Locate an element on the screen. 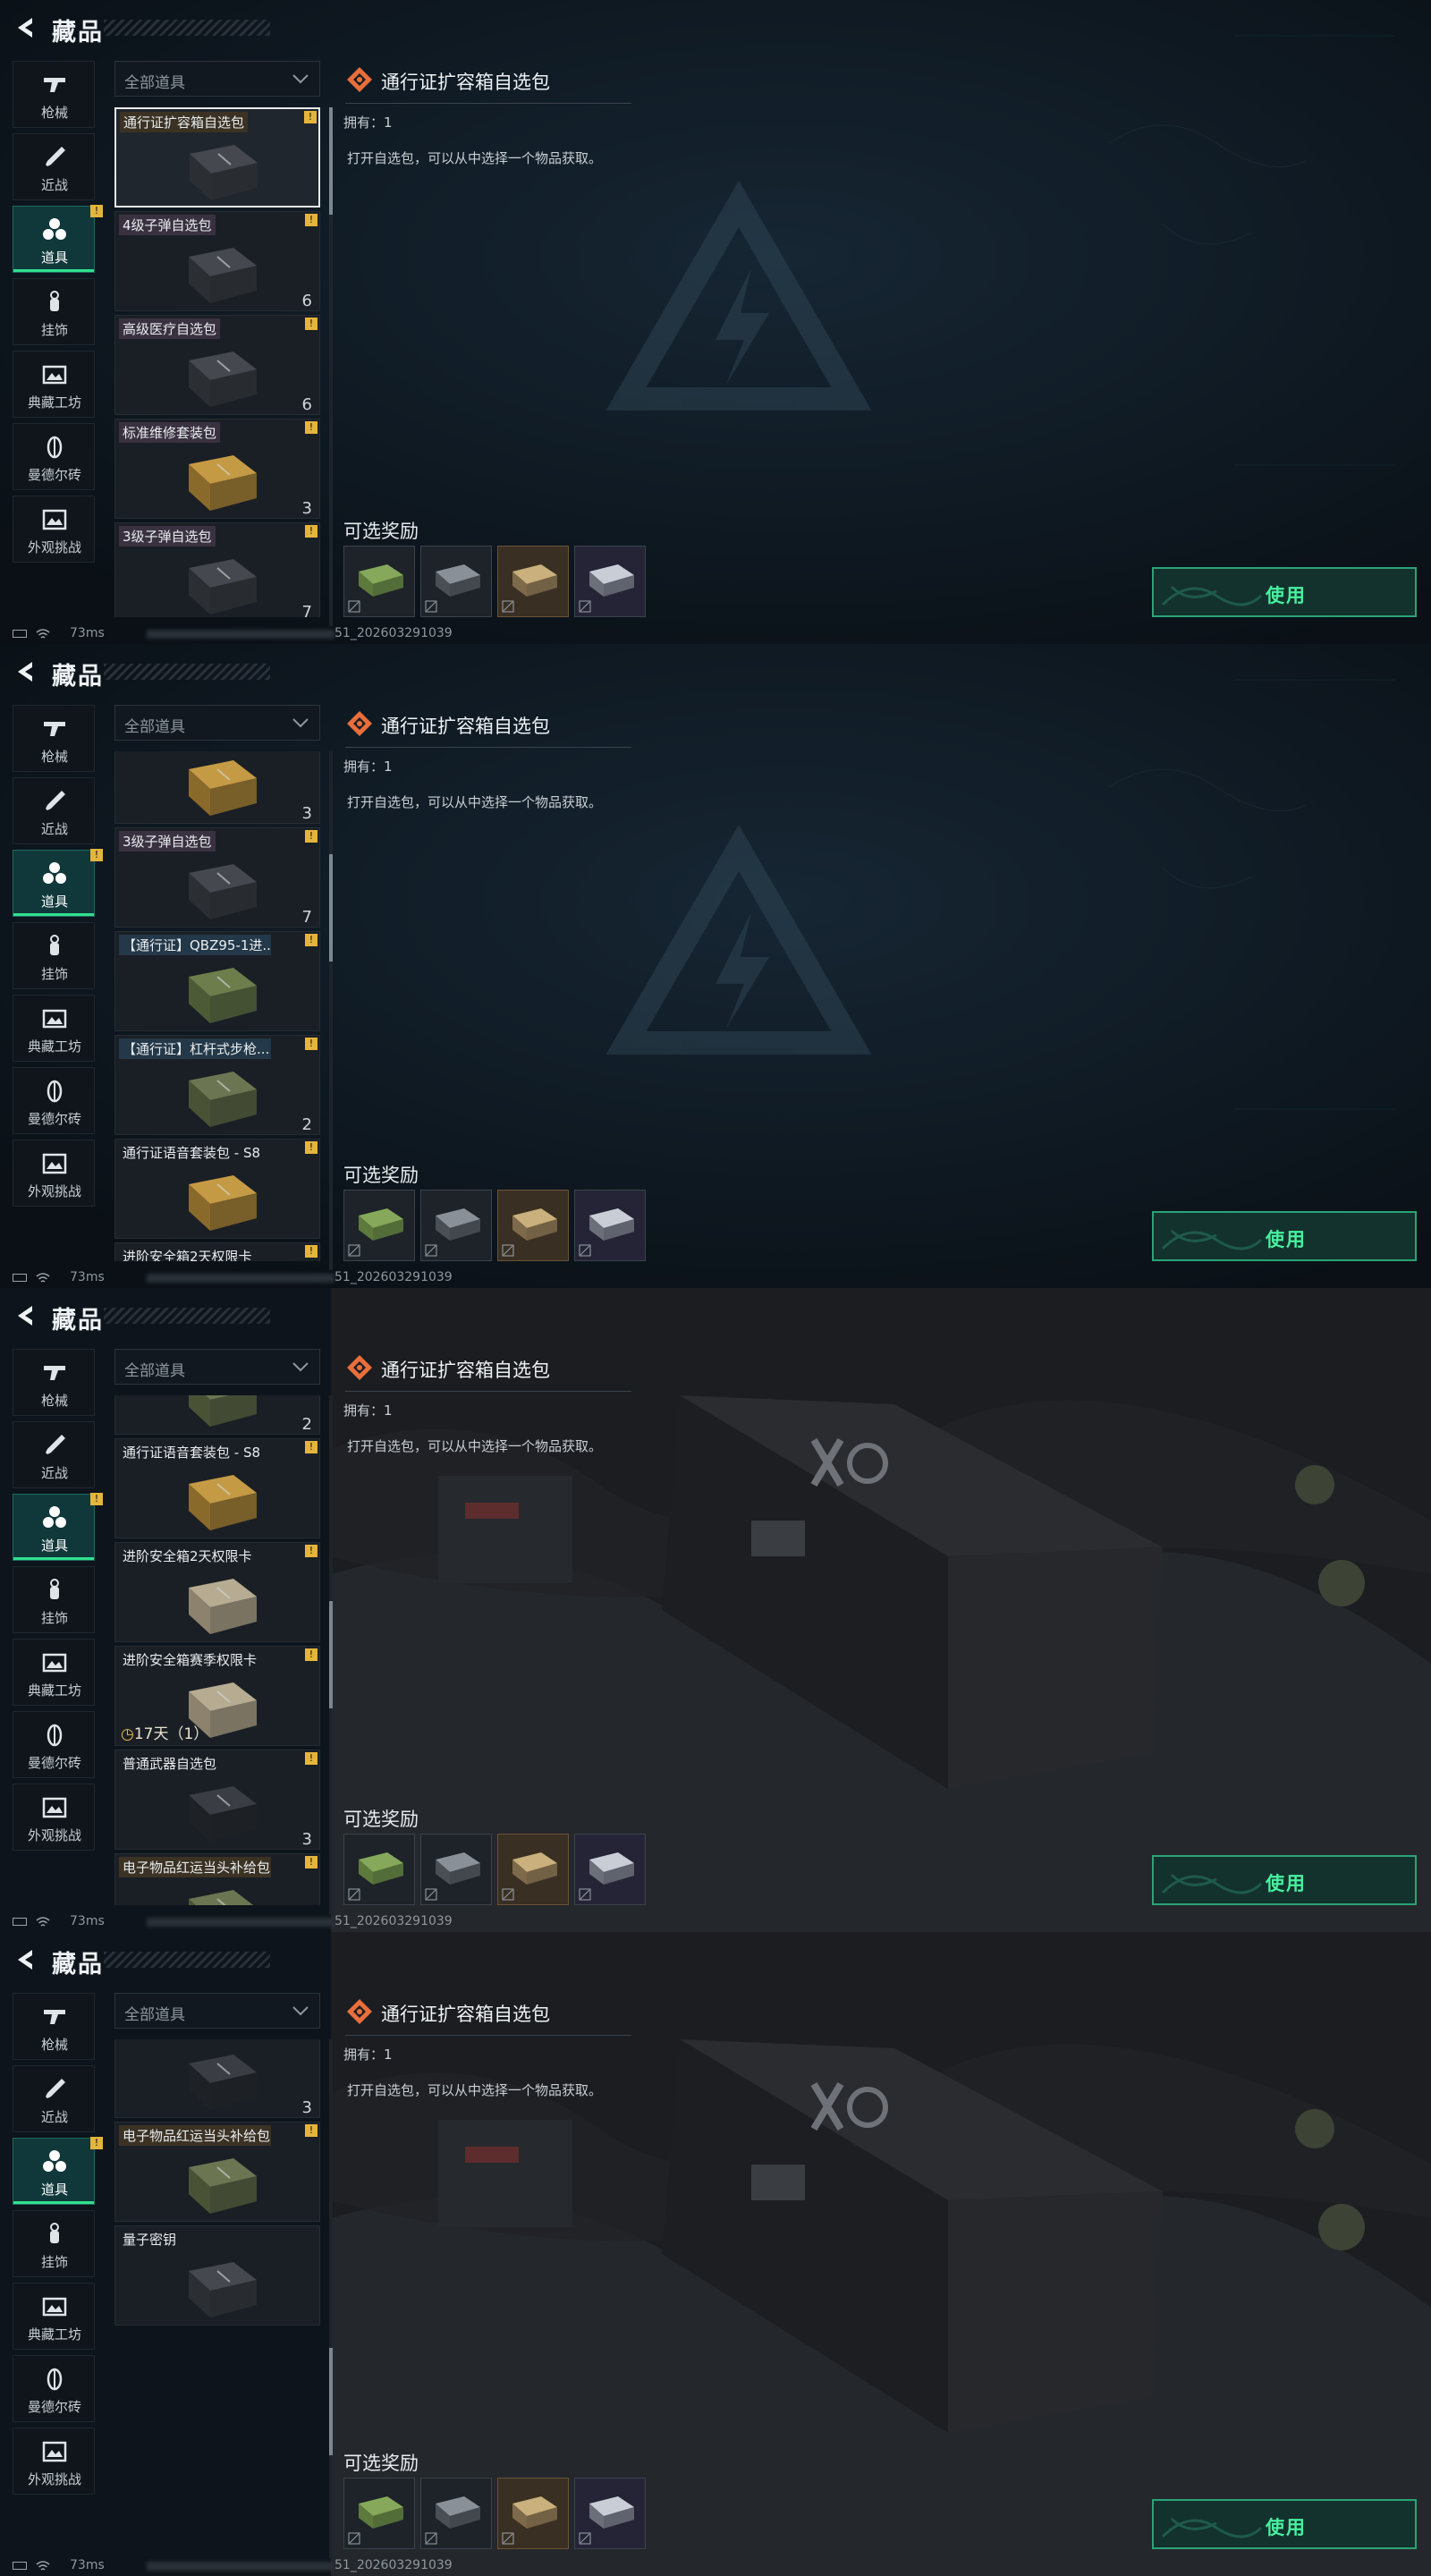  list-item: 量子密钥 is located at coordinates (217, 2275).